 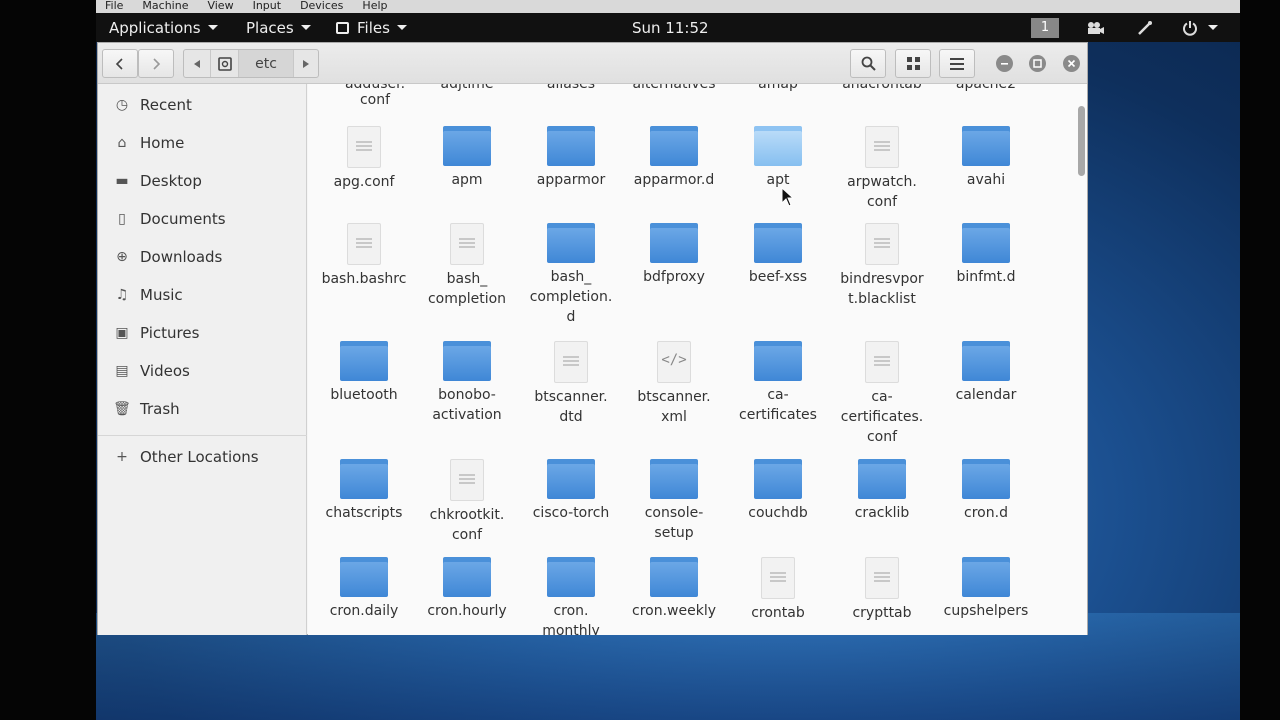 I want to click on vm-menu-help: Help, so click(x=374, y=6).